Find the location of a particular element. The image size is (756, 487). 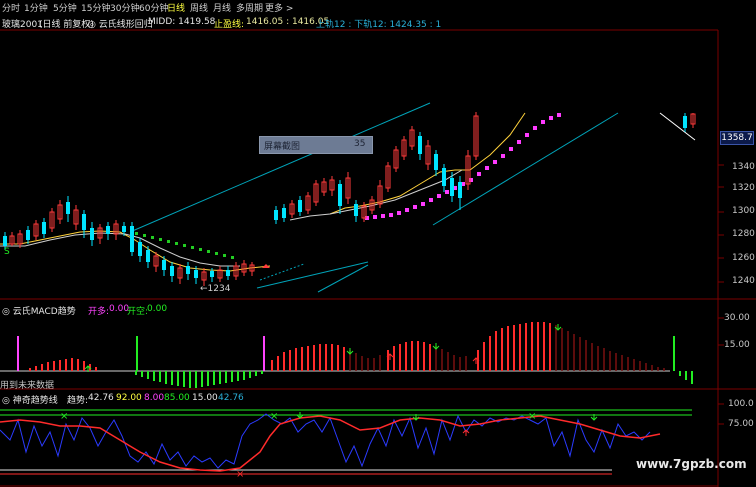

macd-histogram is located at coordinates (346, 355).